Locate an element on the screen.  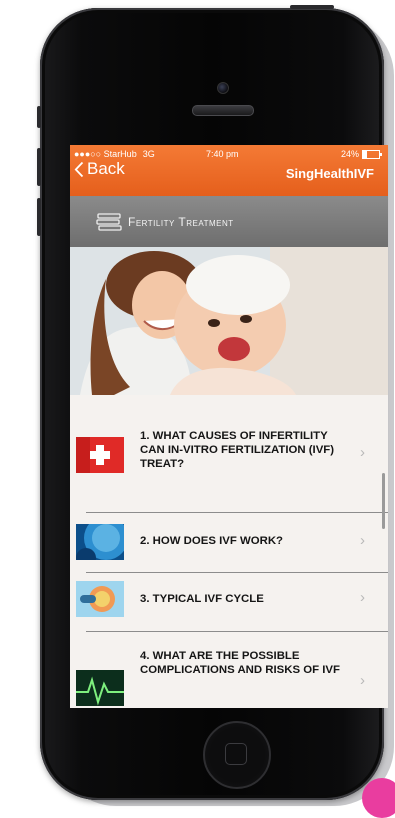
battery-percent: 24% is located at coordinates (349, 154).